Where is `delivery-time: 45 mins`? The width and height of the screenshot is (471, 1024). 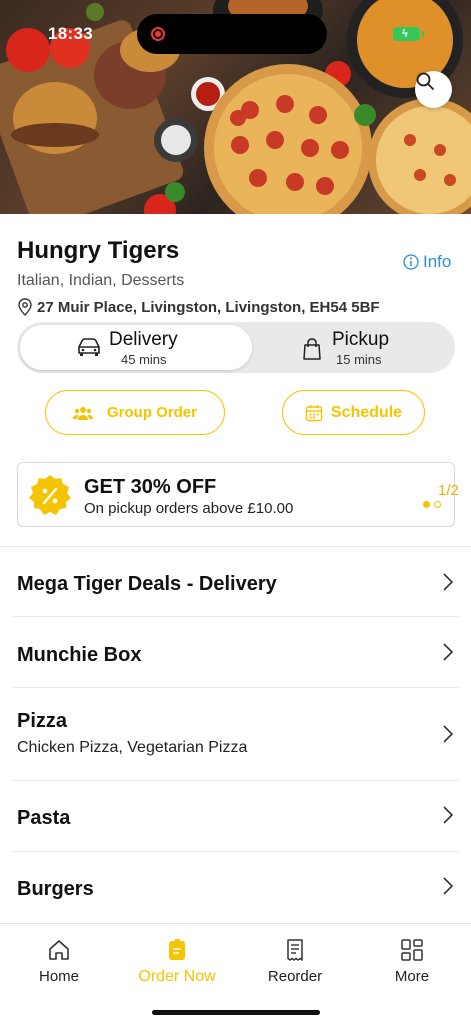 delivery-time: 45 mins is located at coordinates (144, 359).